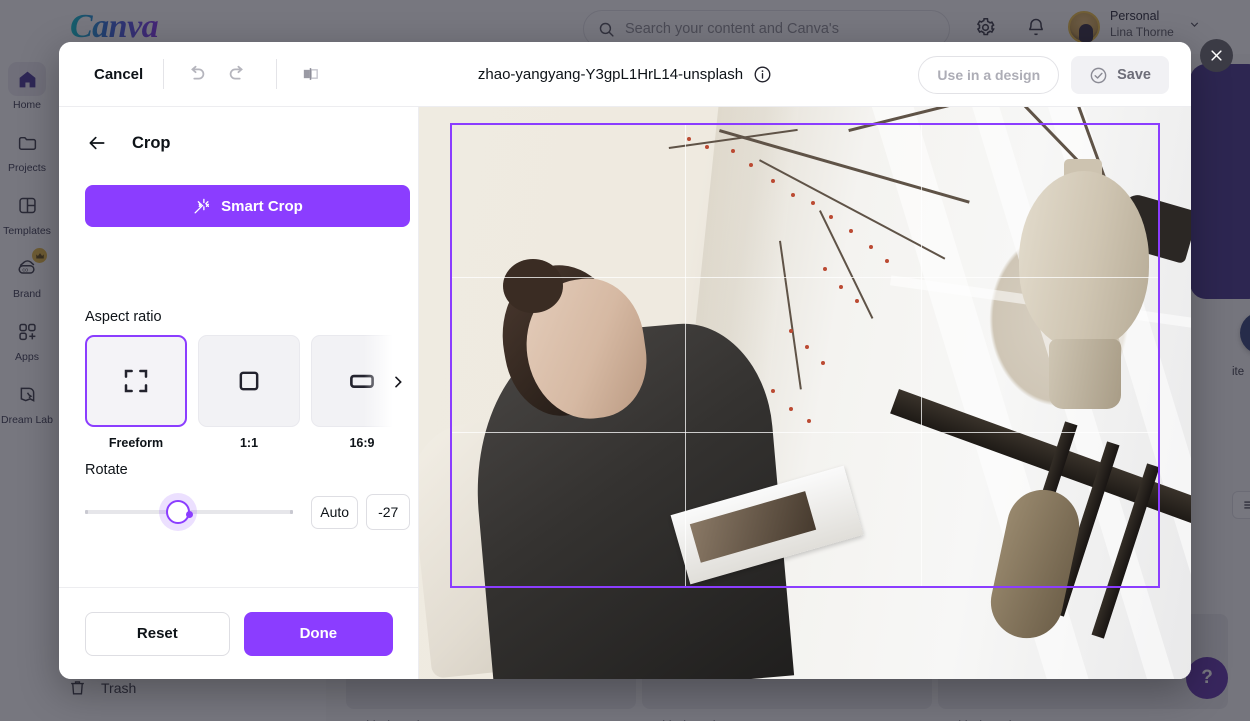 Image resolution: width=1250 pixels, height=721 pixels. I want to click on rotate-slider, so click(189, 512).